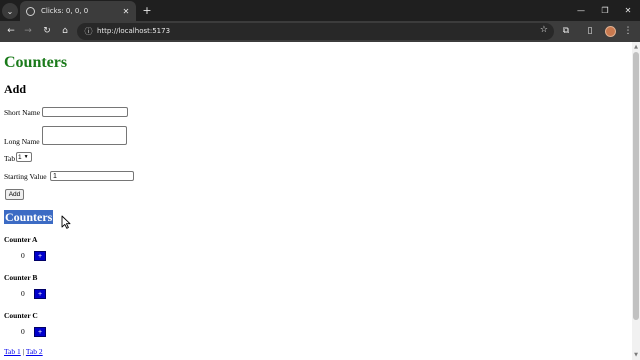 The width and height of the screenshot is (640, 360). What do you see at coordinates (22, 112) in the screenshot?
I see `short-name-label: Short Name` at bounding box center [22, 112].